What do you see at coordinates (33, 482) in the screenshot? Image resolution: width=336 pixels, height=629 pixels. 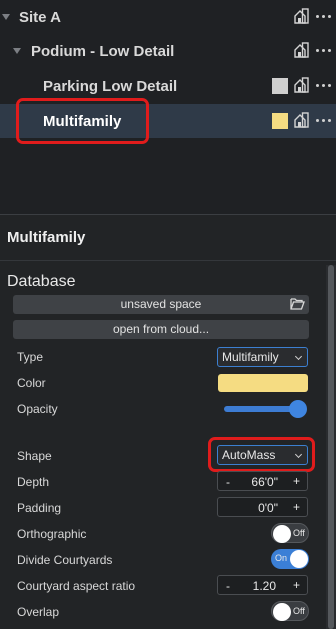 I see `depth-label: Depth` at bounding box center [33, 482].